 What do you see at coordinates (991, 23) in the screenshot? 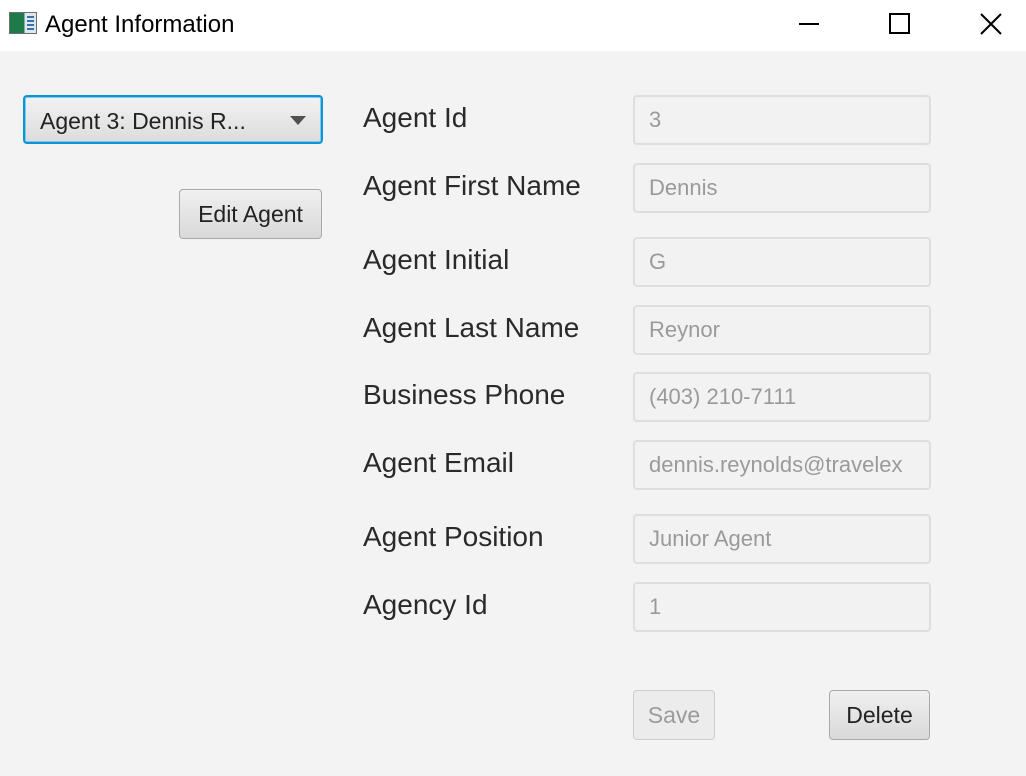
I see `close-icon` at bounding box center [991, 23].